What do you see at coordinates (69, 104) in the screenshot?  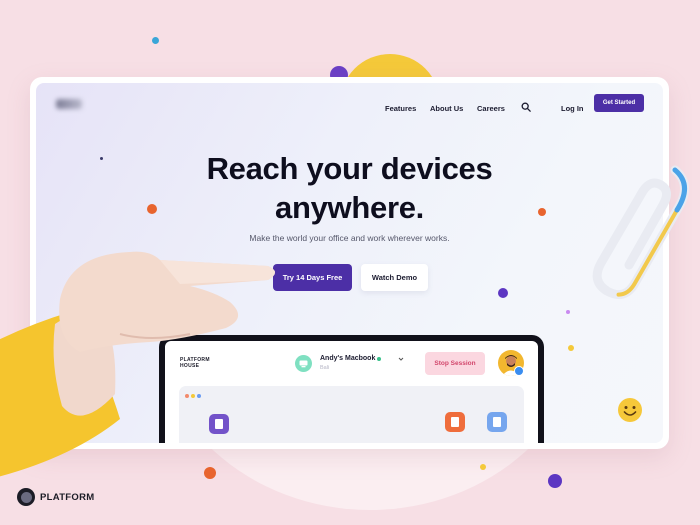 I see `site-logo` at bounding box center [69, 104].